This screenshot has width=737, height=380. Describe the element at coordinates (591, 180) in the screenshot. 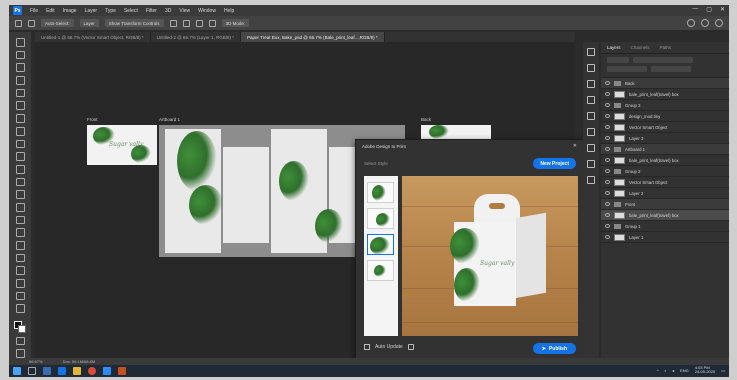

I see `paragraph-icon` at that location.